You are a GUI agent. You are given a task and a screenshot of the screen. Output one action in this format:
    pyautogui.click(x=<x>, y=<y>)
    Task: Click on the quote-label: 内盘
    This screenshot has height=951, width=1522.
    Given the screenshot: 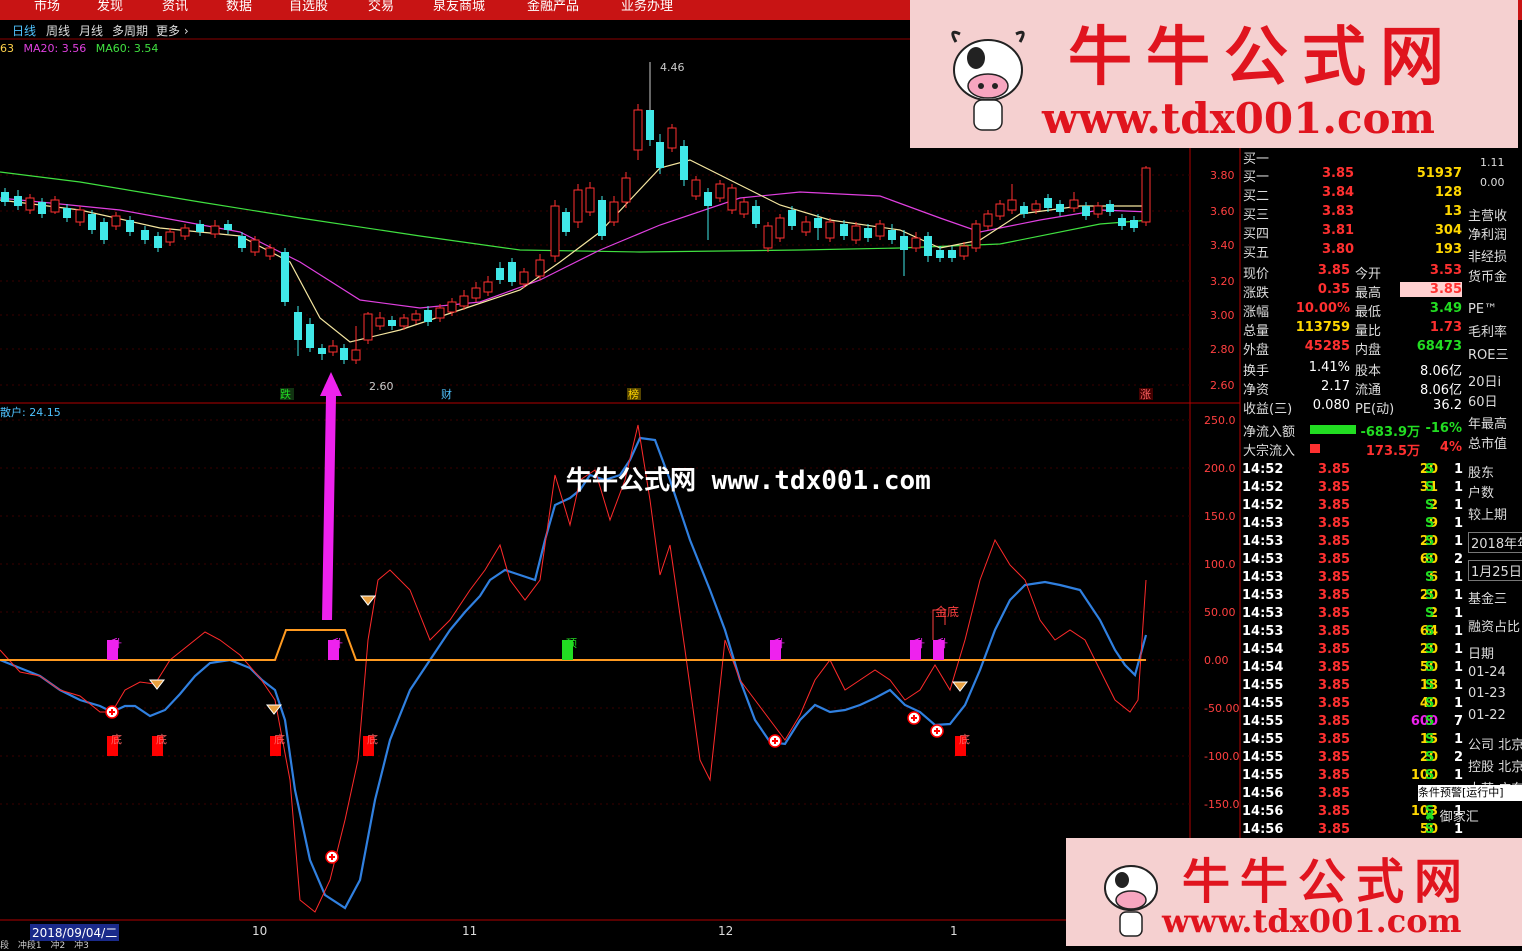 What is the action you would take?
    pyautogui.click(x=1368, y=350)
    